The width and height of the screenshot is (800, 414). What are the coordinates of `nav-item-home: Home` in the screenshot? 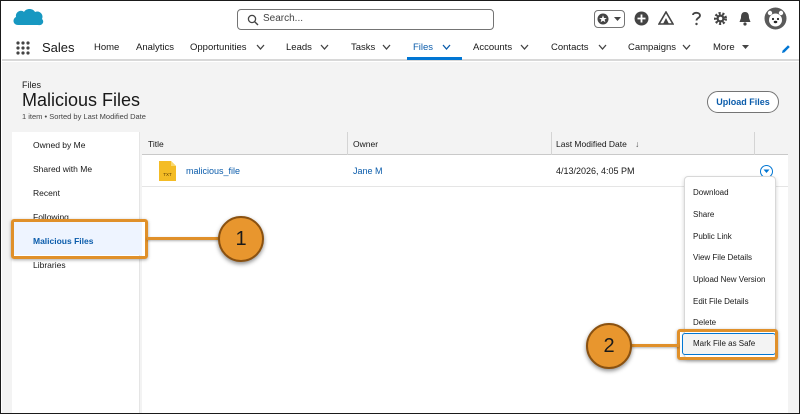 It's located at (106, 47).